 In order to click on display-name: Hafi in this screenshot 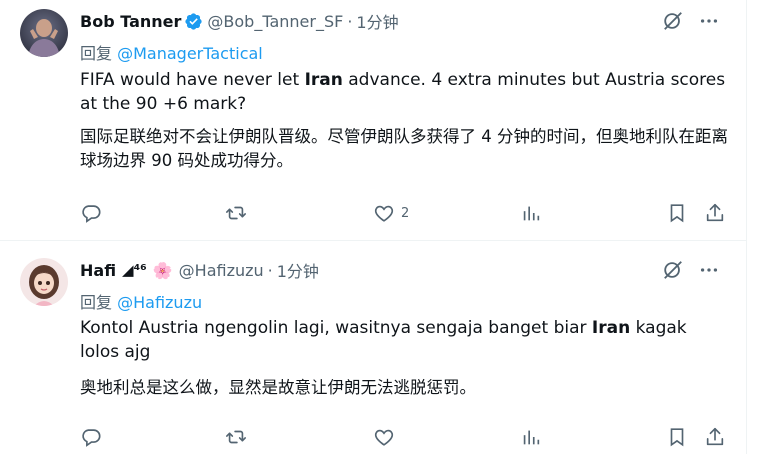, I will do `click(98, 270)`.